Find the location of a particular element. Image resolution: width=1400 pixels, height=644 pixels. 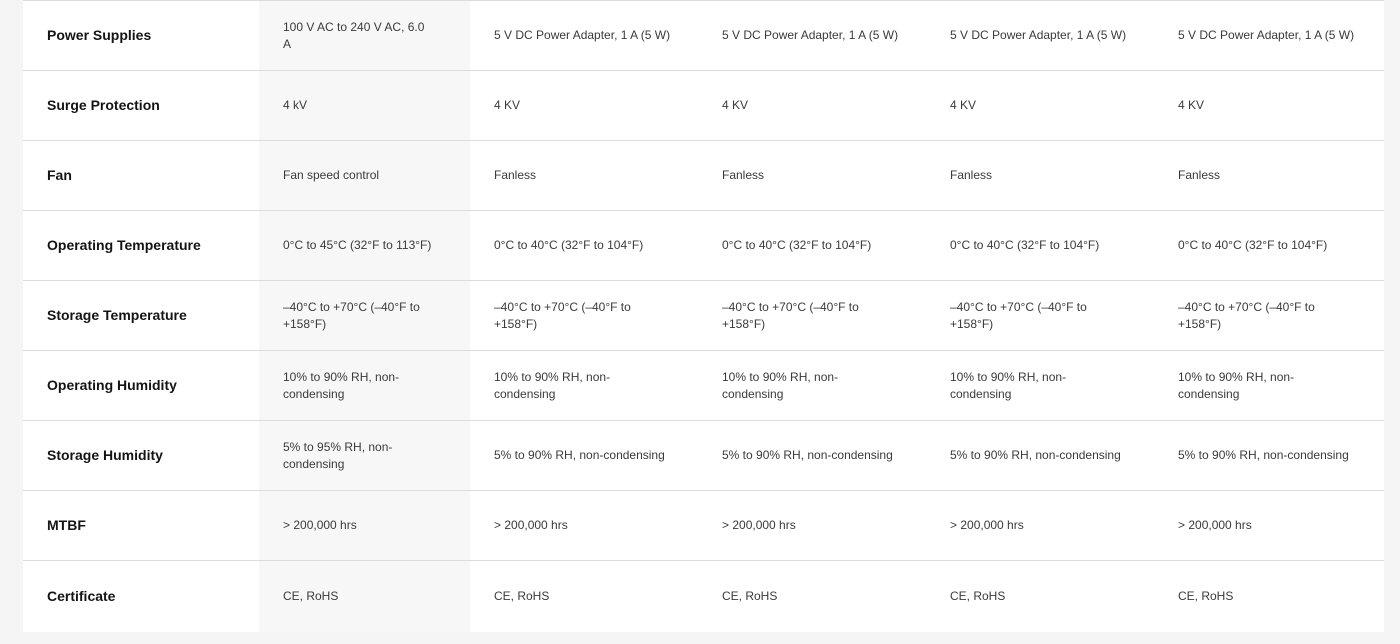

spec-value: 100 V AC to 240 V AC, 6.0 A is located at coordinates (364, 35).